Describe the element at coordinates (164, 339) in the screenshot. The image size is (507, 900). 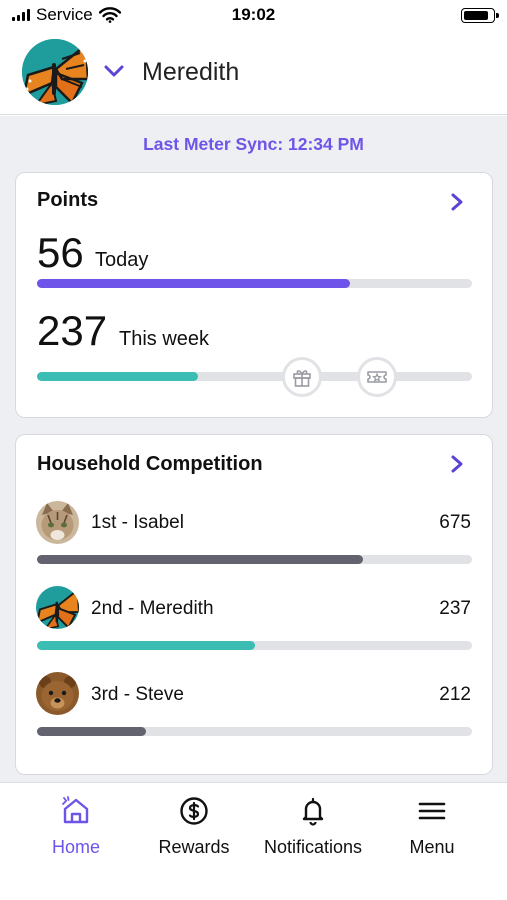
I see `points-week-label: This week` at that location.